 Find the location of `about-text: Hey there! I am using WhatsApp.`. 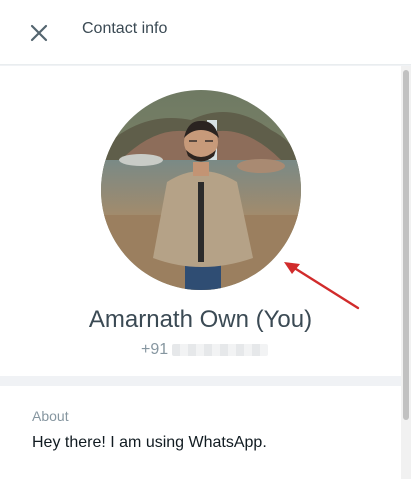

about-text: Hey there! I am using WhatsApp. is located at coordinates (149, 442).